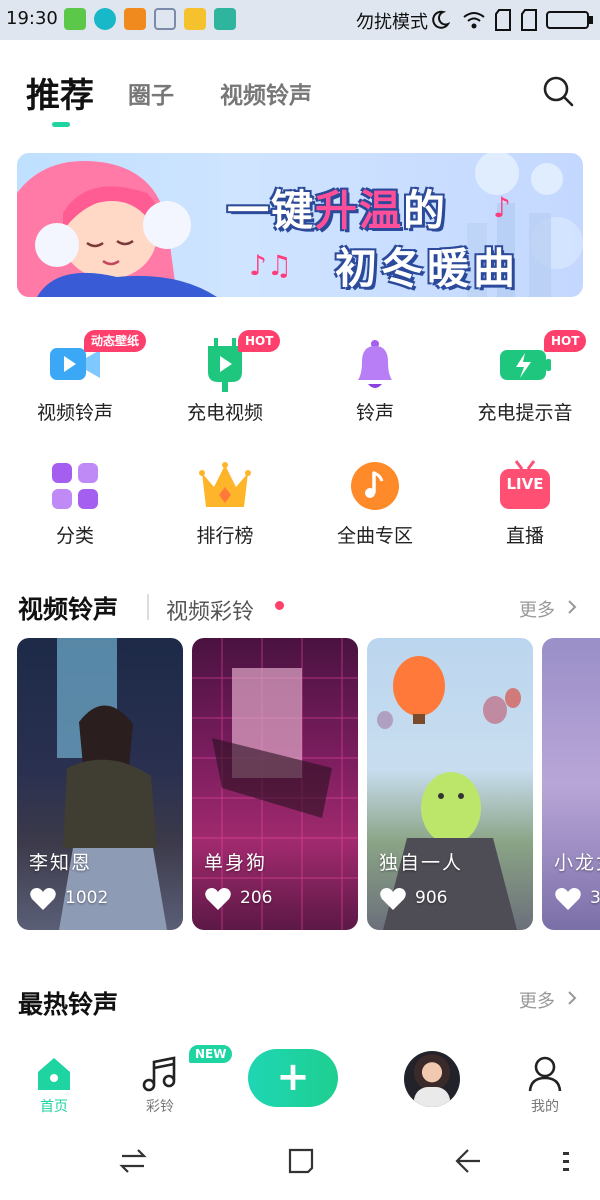 The height and width of the screenshot is (1200, 600). I want to click on grid-label: 视频铃声, so click(74, 413).